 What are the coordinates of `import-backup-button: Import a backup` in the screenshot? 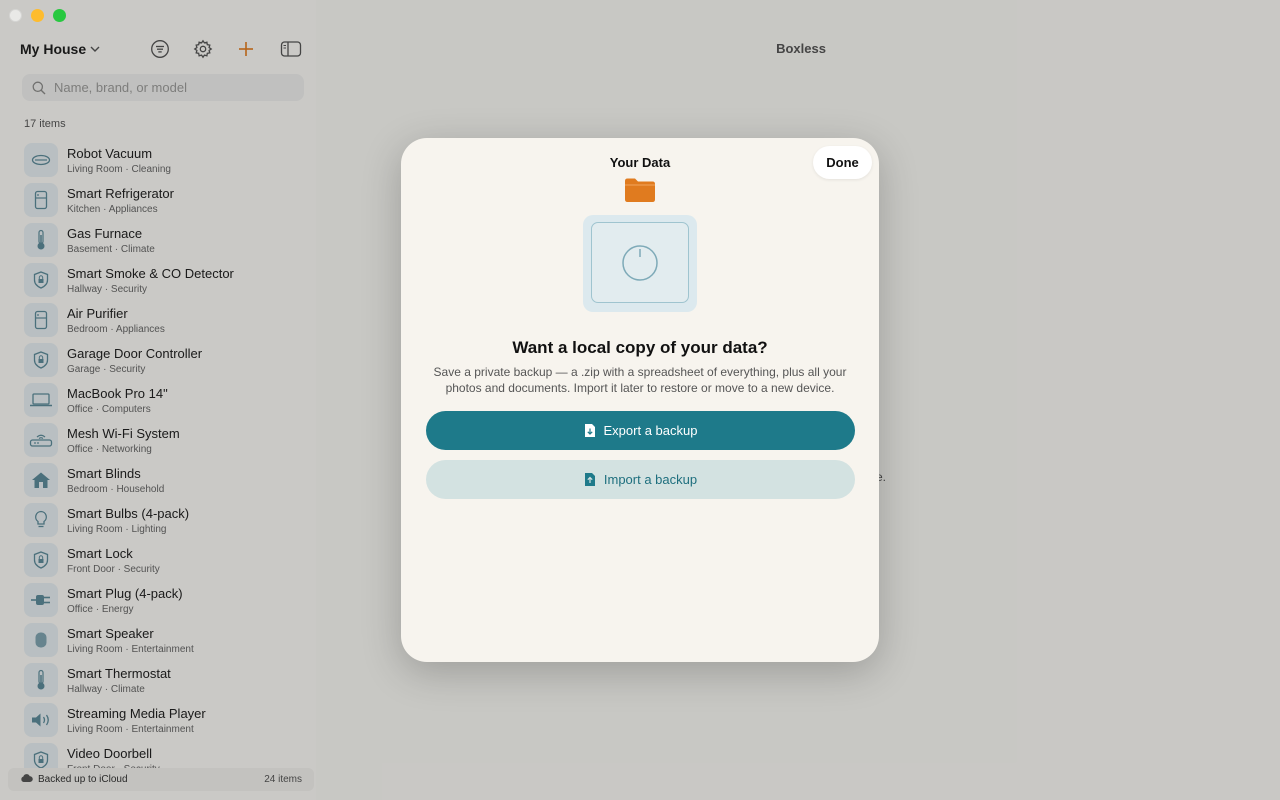 It's located at (640, 479).